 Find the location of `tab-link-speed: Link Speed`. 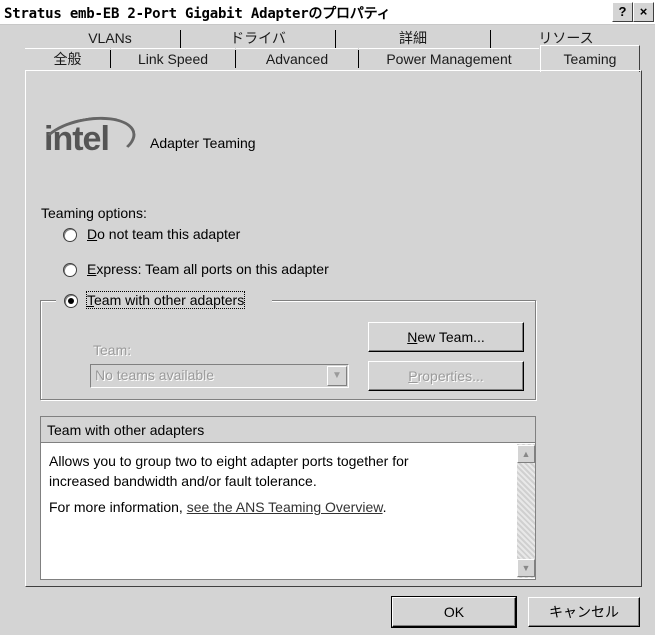

tab-link-speed: Link Speed is located at coordinates (173, 58).